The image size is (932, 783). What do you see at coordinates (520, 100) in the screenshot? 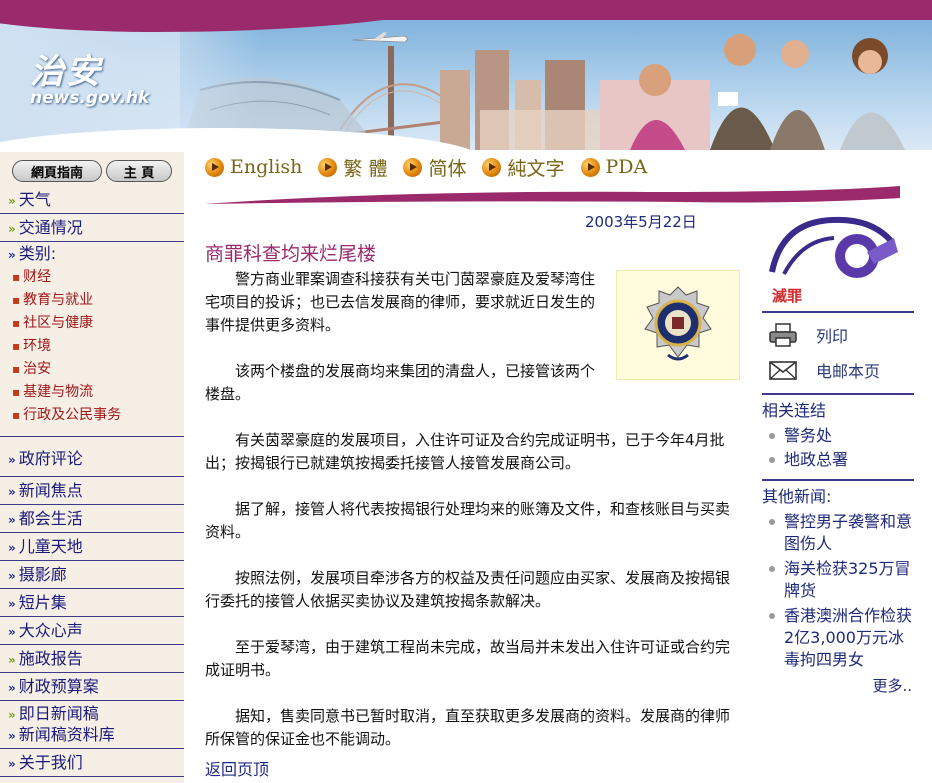
I see `city-image` at bounding box center [520, 100].